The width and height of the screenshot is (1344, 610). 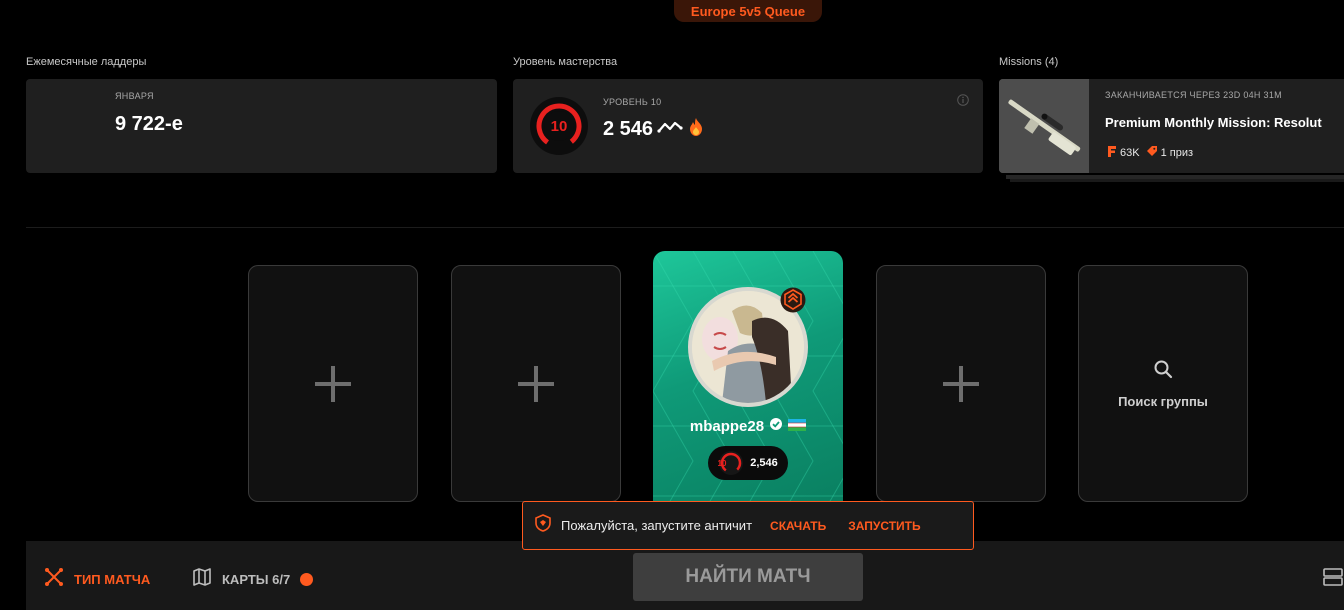 What do you see at coordinates (670, 129) in the screenshot?
I see `elo-trend-icon` at bounding box center [670, 129].